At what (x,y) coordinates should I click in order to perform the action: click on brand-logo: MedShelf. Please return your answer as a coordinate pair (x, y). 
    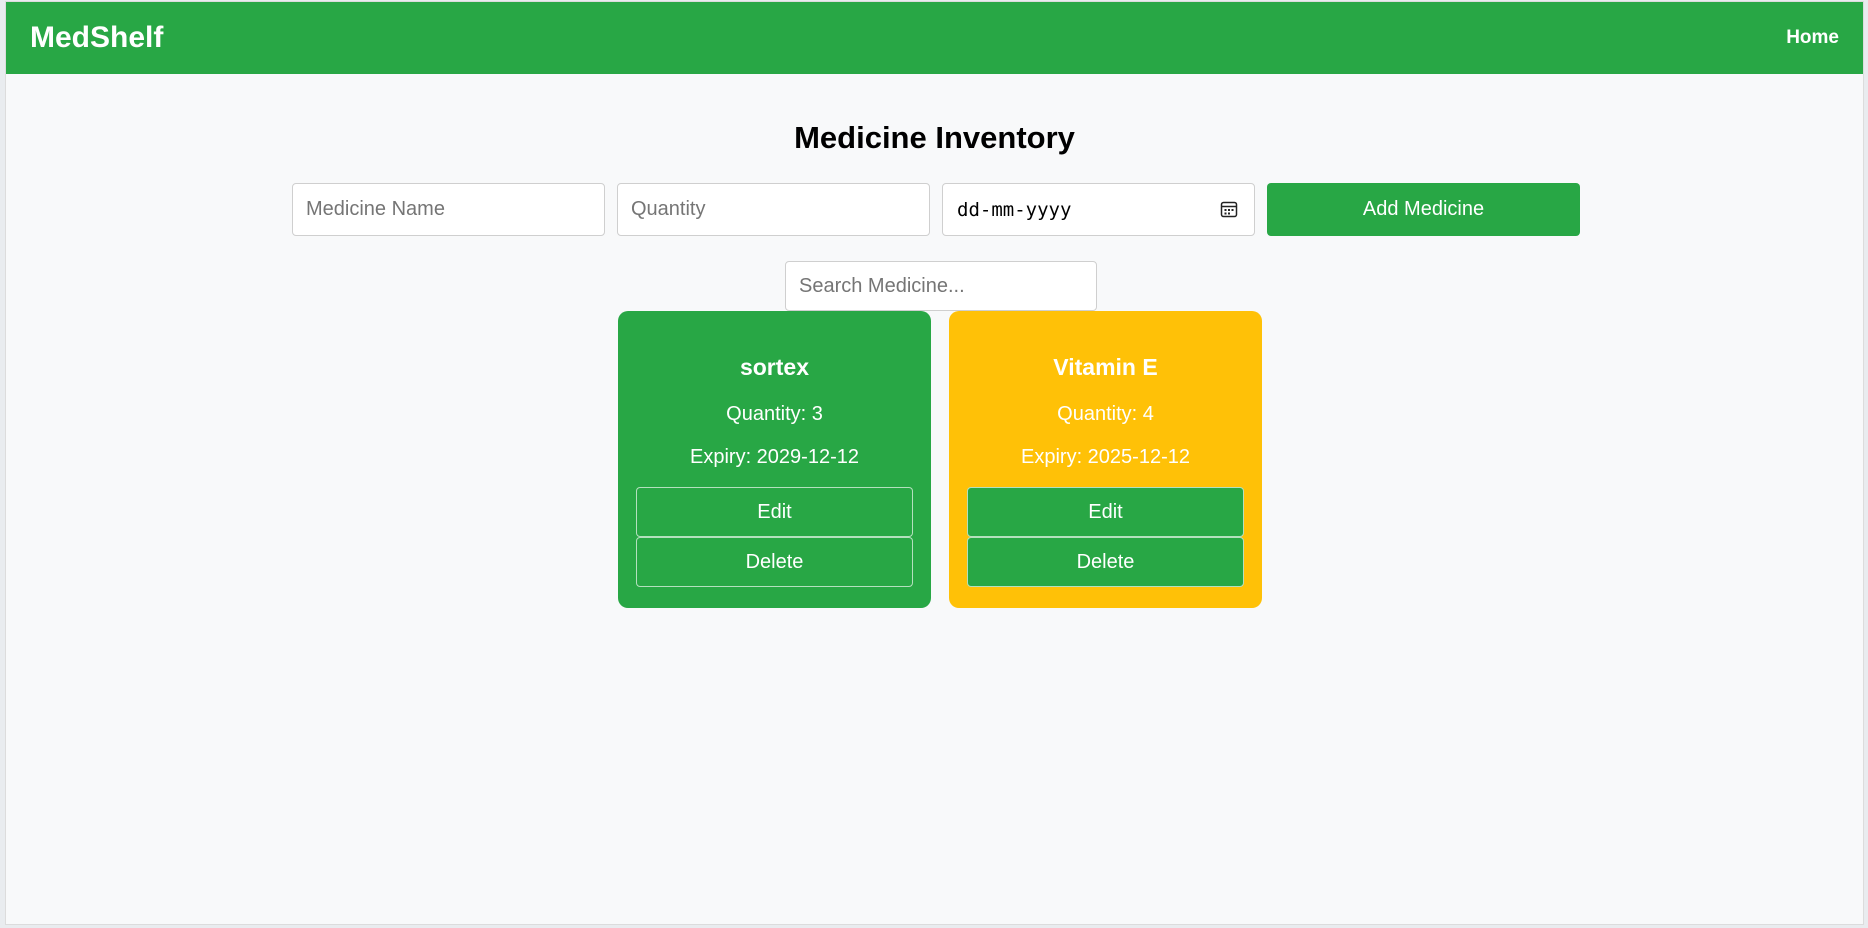
    Looking at the image, I should click on (96, 38).